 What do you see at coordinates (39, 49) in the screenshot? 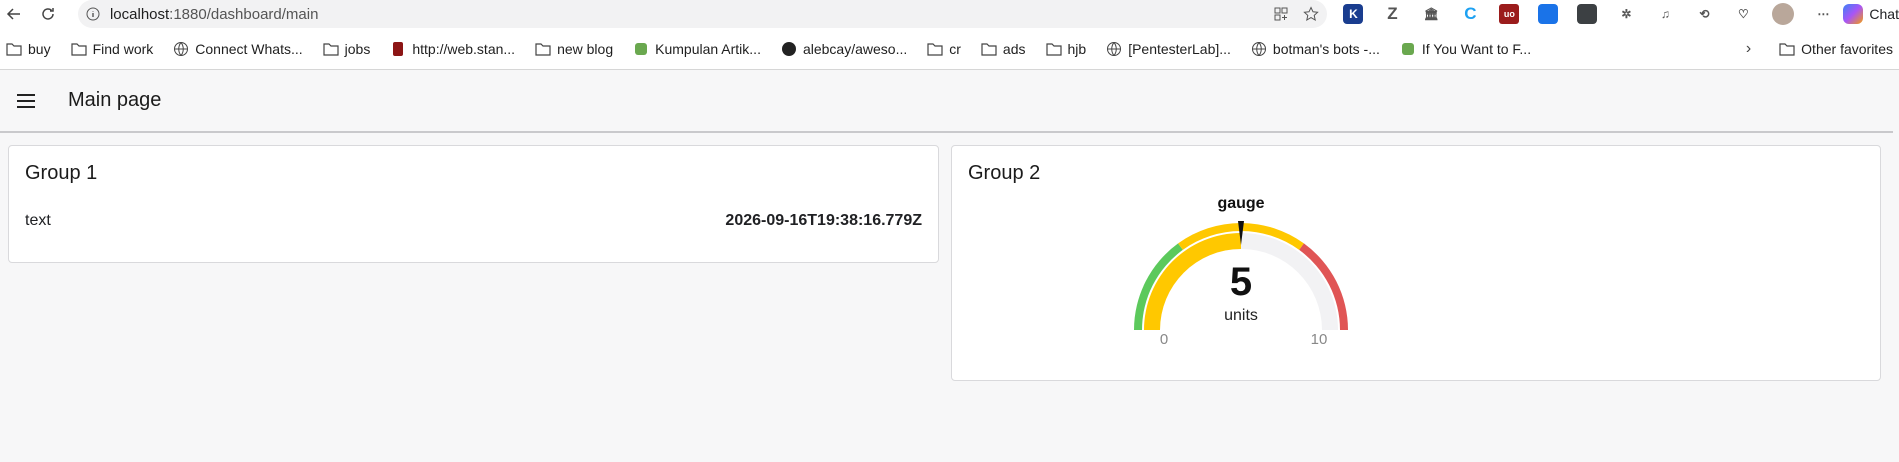
I see `bookmark-label: buy` at bounding box center [39, 49].